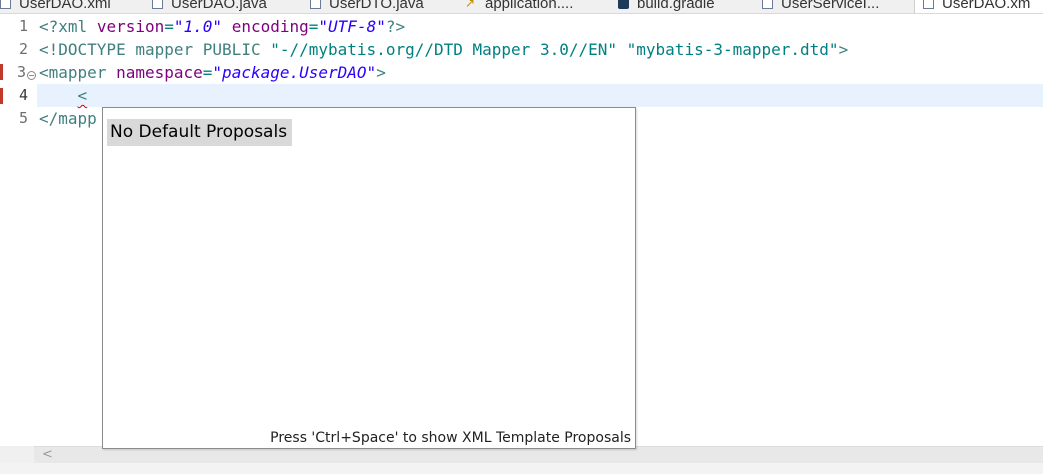 Image resolution: width=1043 pixels, height=474 pixels. What do you see at coordinates (381, 72) in the screenshot?
I see `tag-close: >` at bounding box center [381, 72].